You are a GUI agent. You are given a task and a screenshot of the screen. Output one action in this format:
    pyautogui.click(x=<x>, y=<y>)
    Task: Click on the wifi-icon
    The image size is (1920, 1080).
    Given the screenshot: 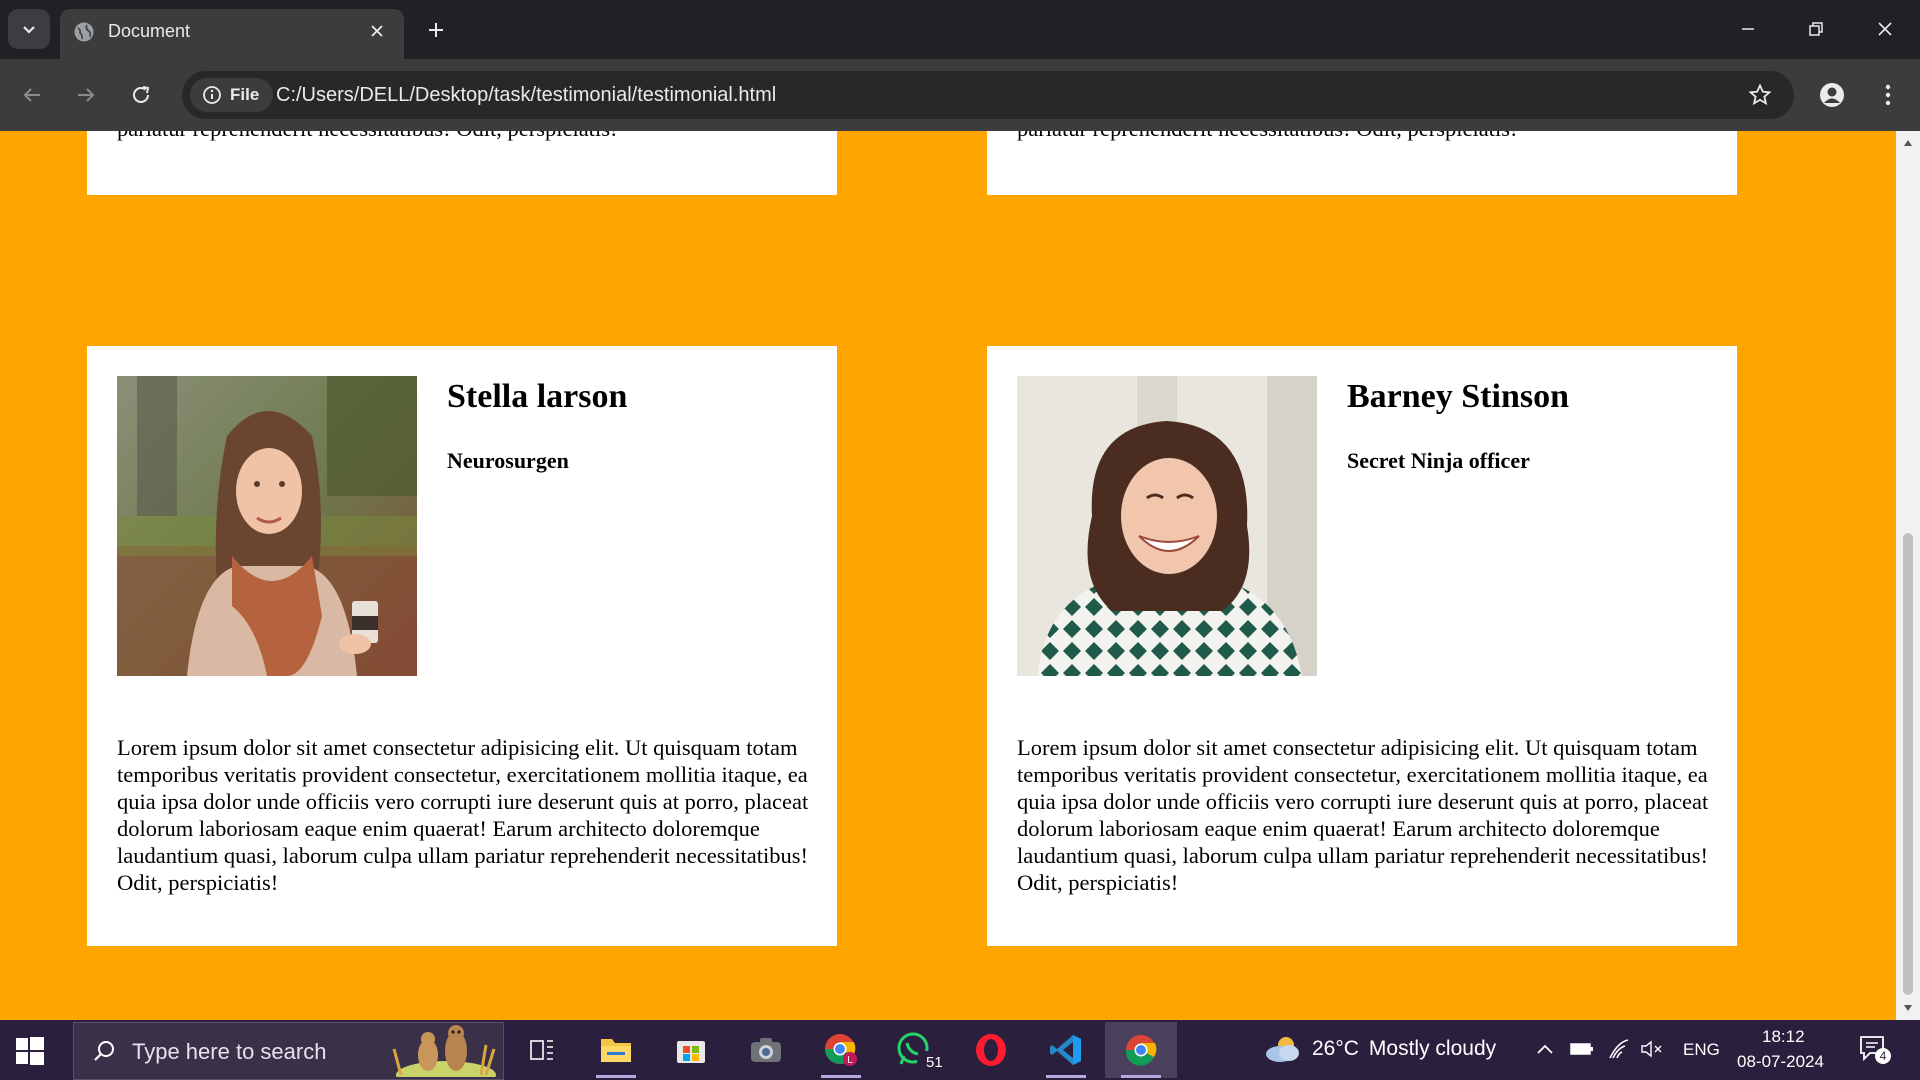 What is the action you would take?
    pyautogui.click(x=1619, y=1049)
    